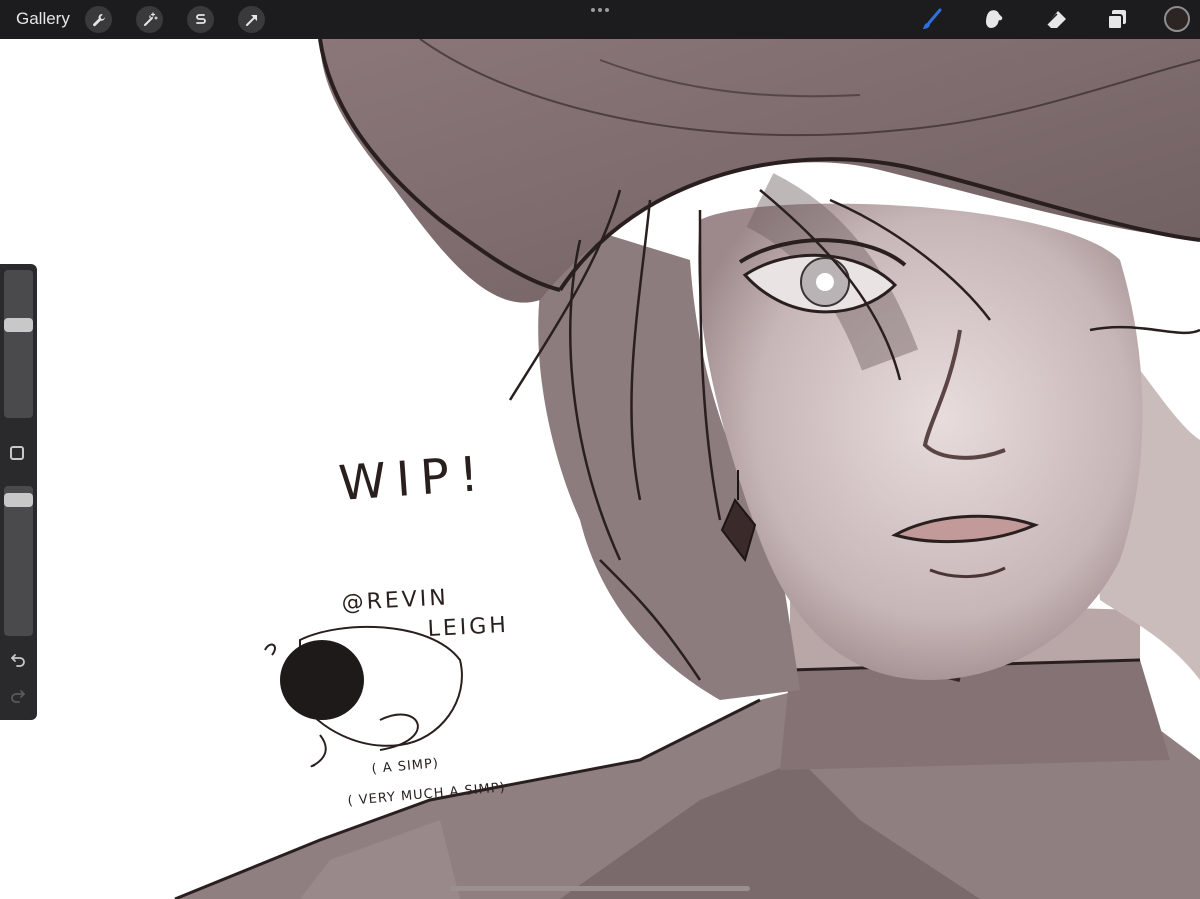  What do you see at coordinates (18, 344) in the screenshot?
I see `brush-size-slider` at bounding box center [18, 344].